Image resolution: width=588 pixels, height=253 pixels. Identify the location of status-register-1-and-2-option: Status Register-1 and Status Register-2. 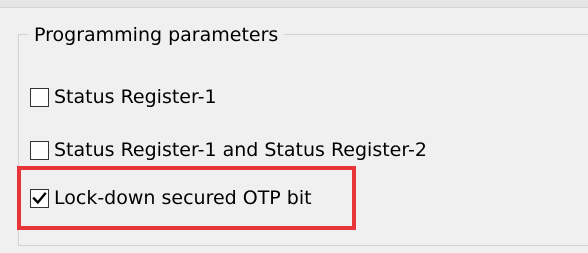
(228, 150).